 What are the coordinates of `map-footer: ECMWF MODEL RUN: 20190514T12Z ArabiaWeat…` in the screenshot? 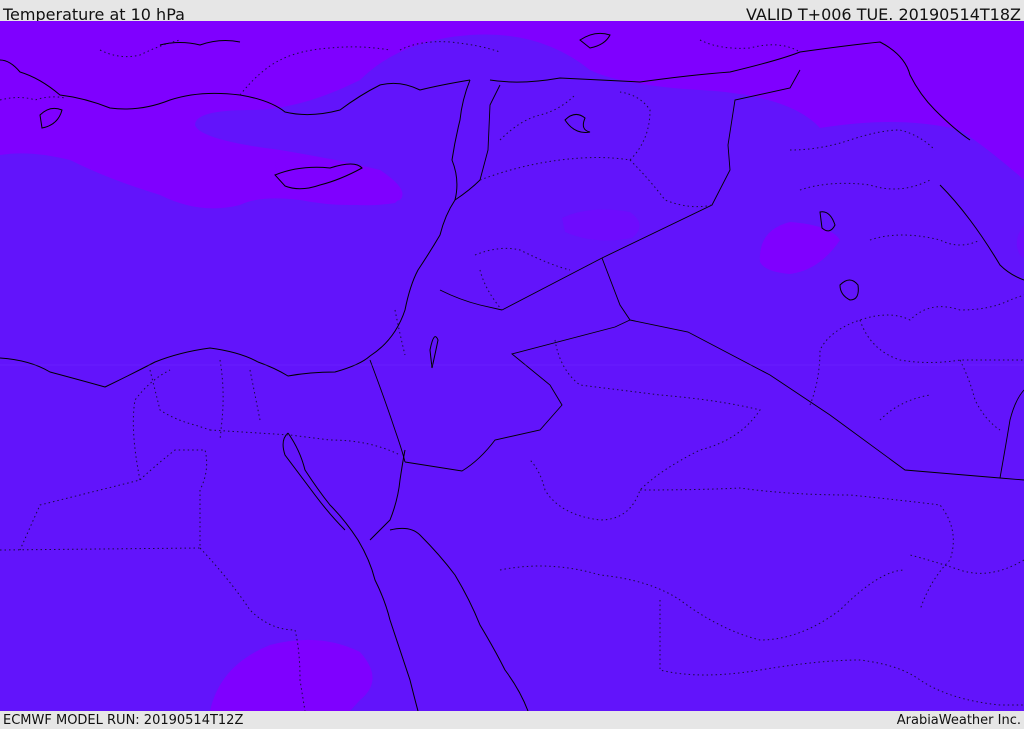 It's located at (512, 720).